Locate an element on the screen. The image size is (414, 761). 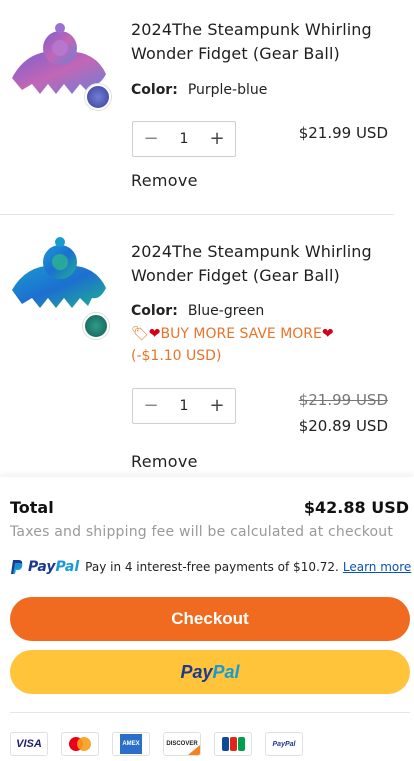
original-price: $21.99 USD is located at coordinates (343, 400).